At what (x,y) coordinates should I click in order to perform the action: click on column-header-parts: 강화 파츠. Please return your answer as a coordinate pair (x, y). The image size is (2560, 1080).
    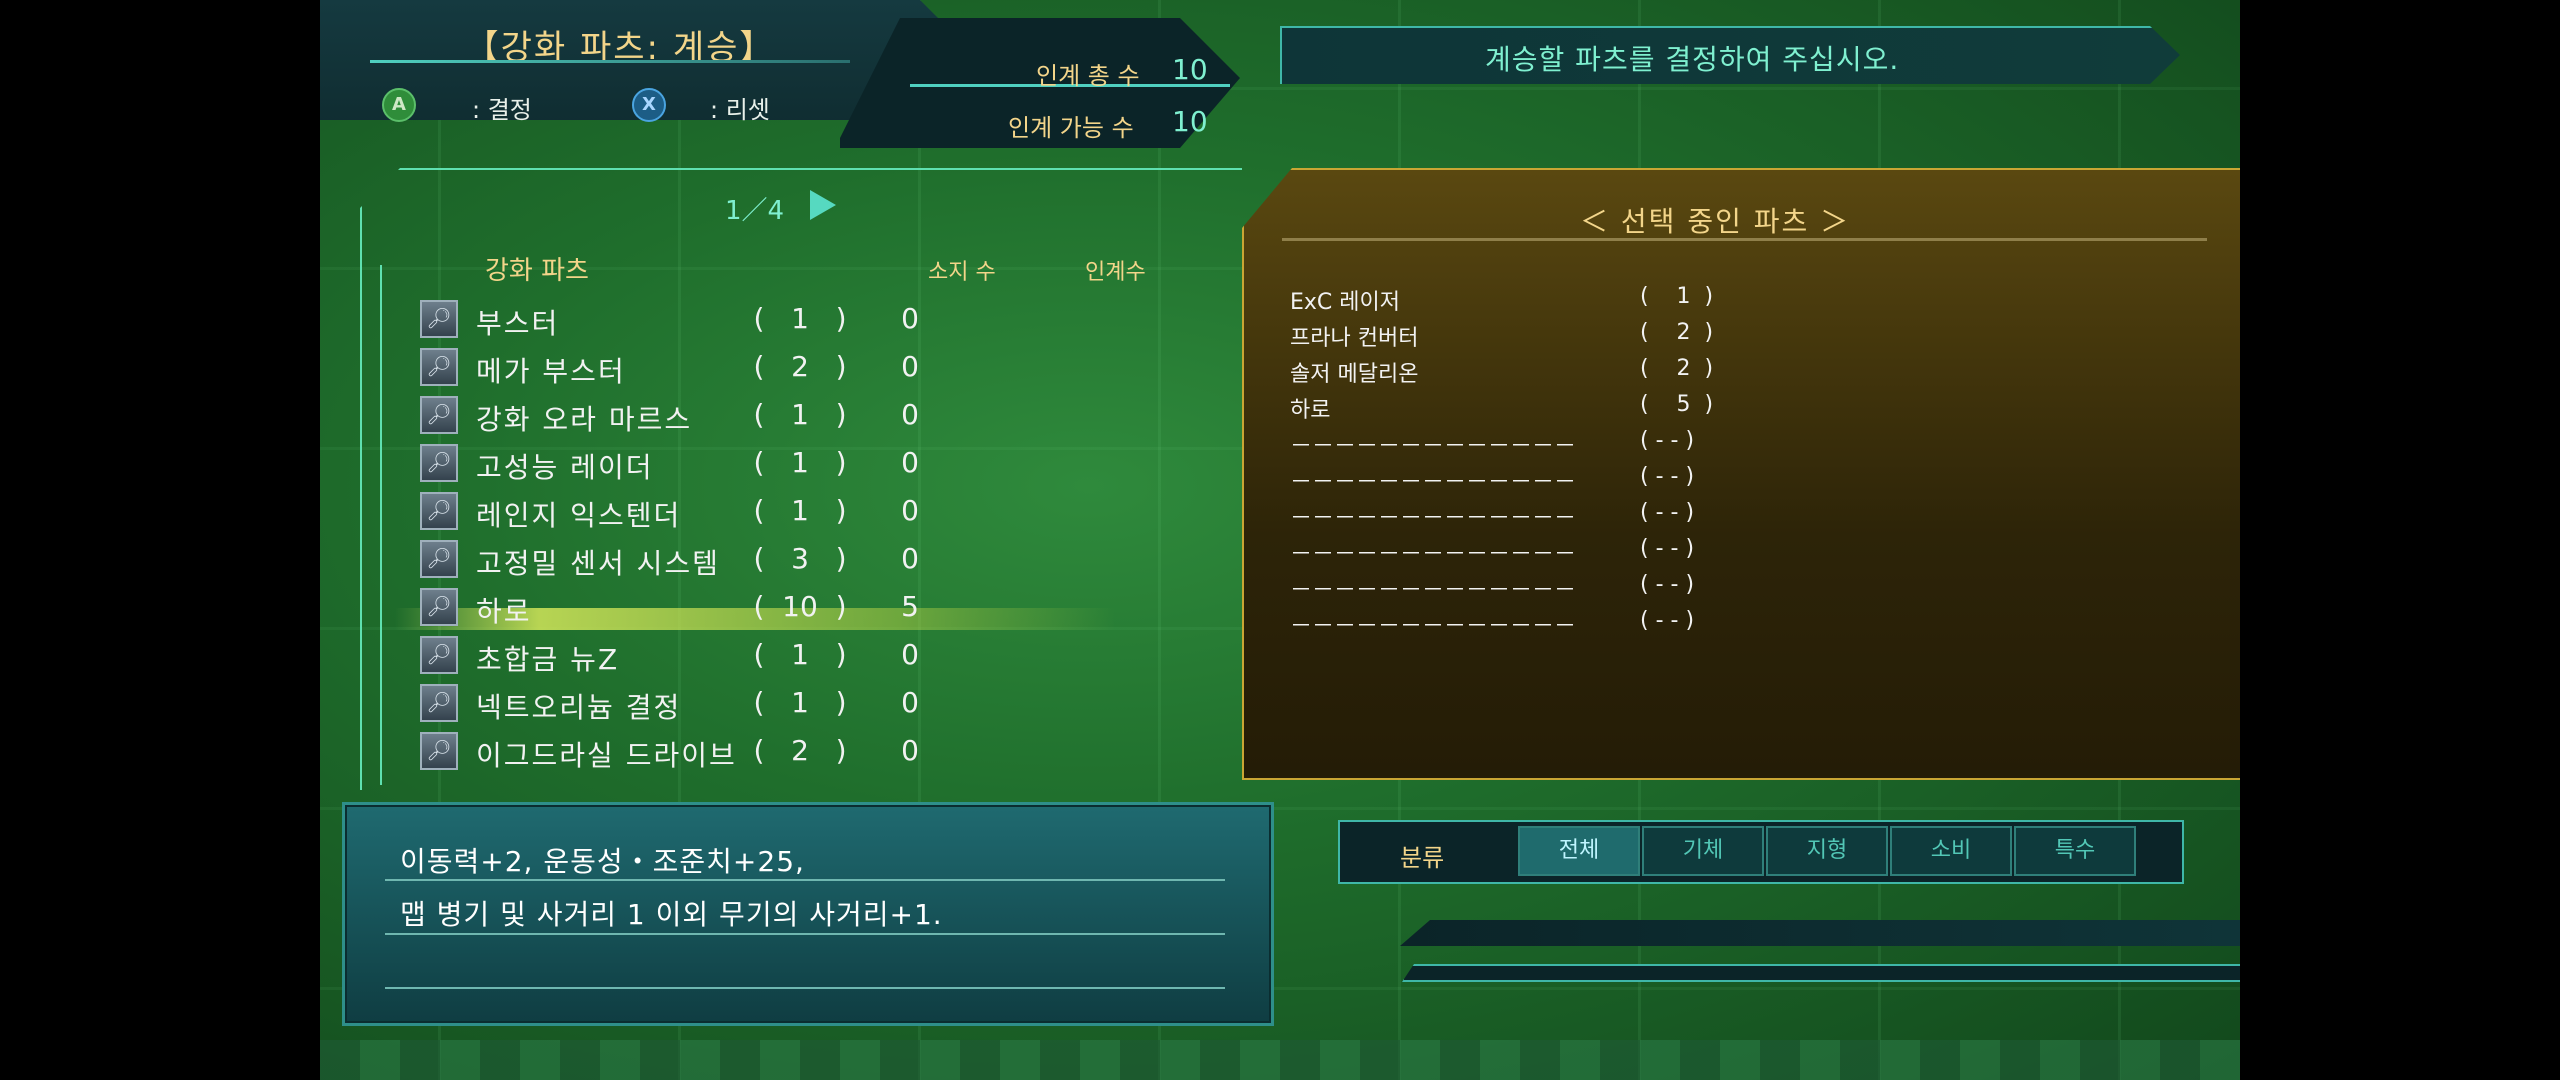
    Looking at the image, I should click on (537, 271).